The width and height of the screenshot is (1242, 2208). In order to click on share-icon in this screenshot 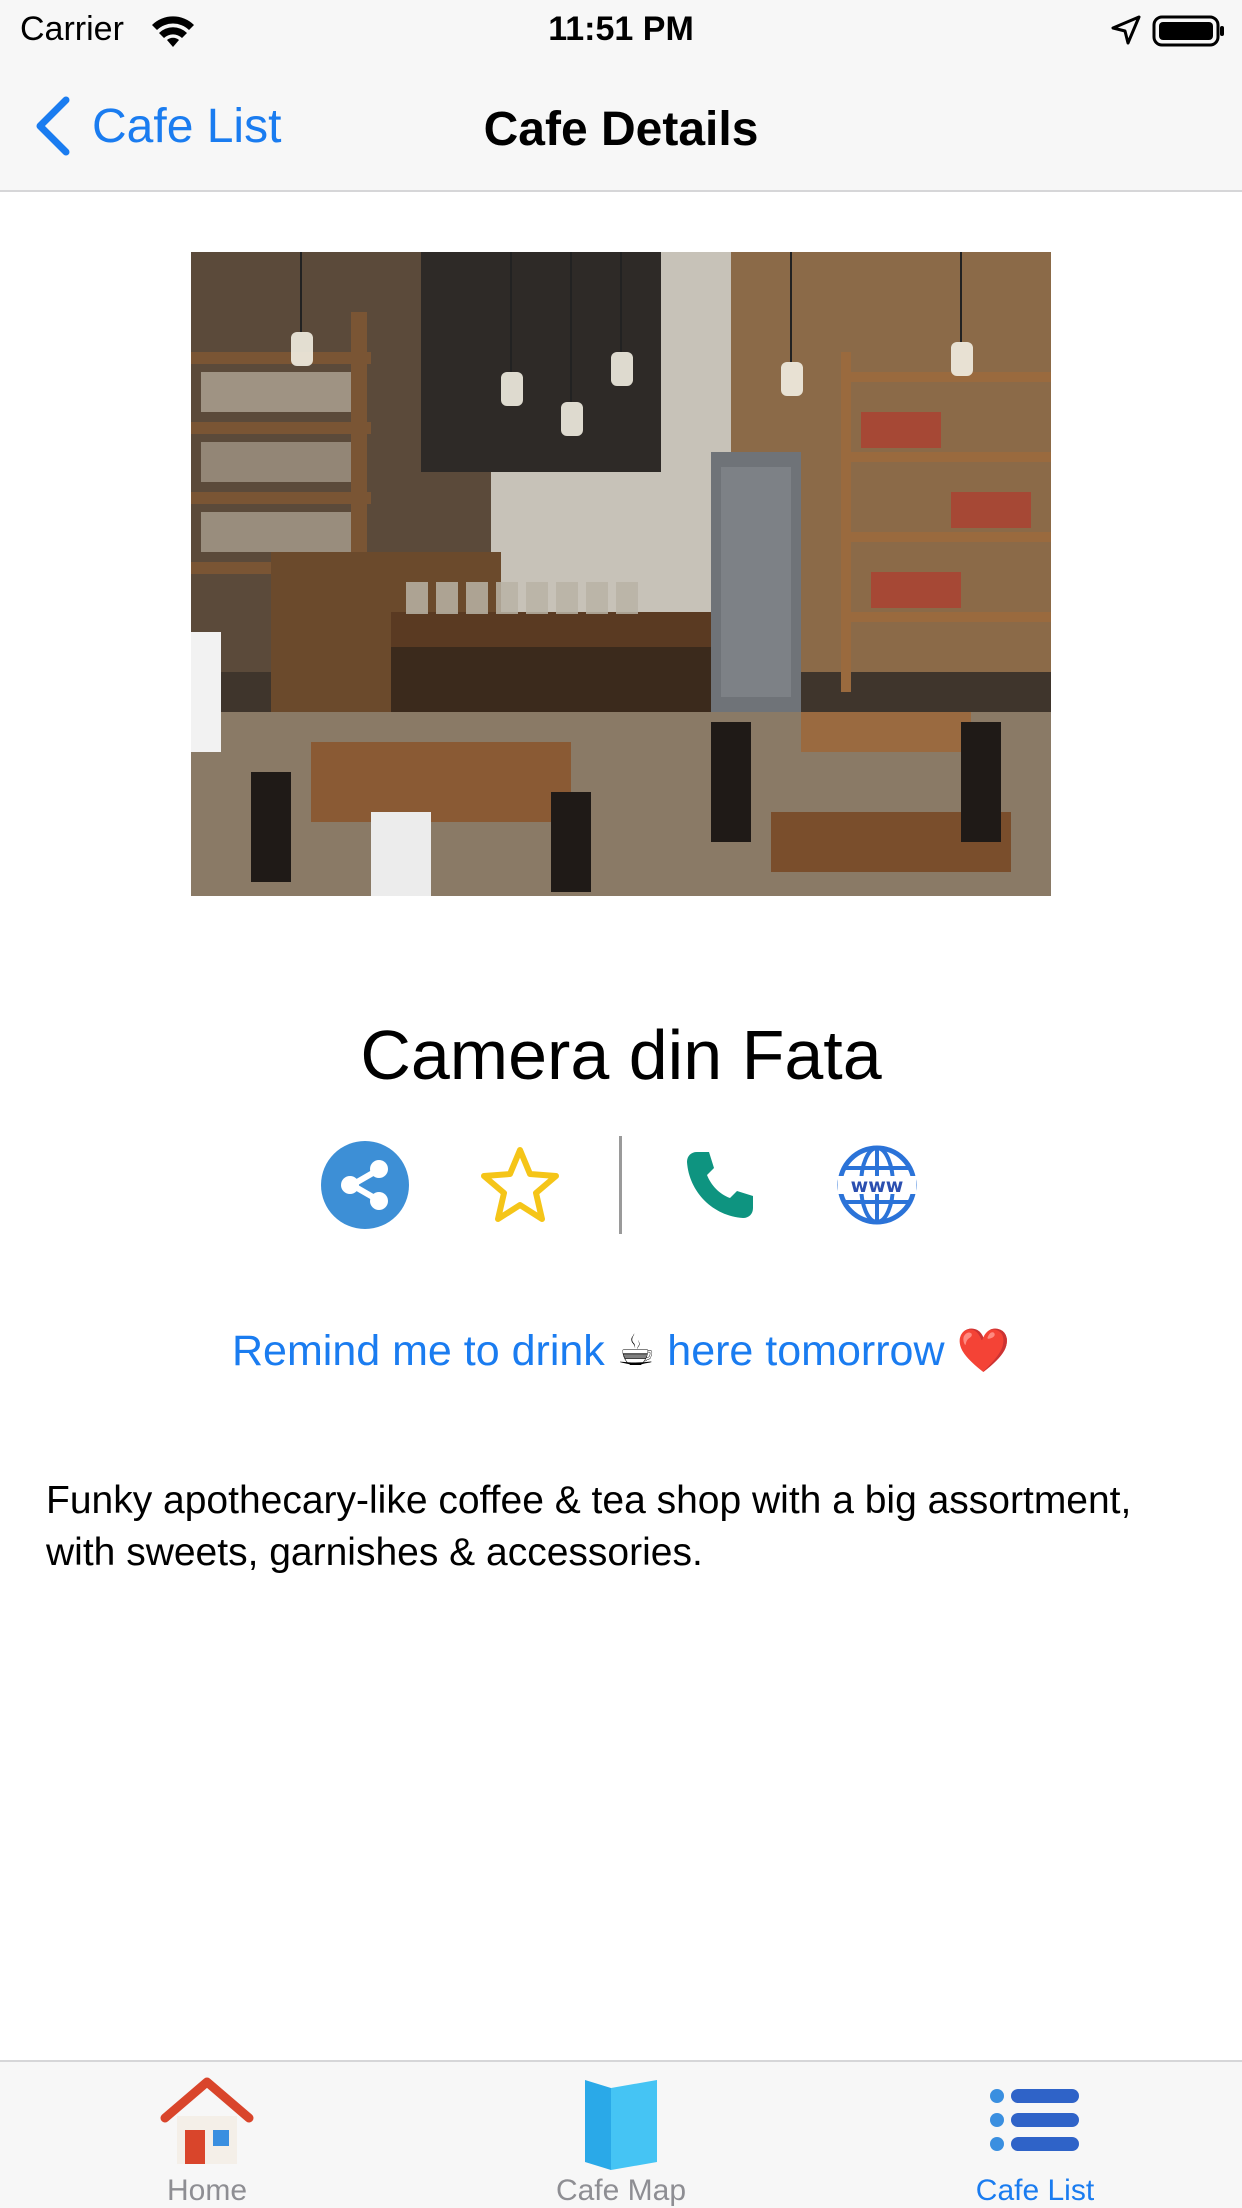, I will do `click(365, 1185)`.